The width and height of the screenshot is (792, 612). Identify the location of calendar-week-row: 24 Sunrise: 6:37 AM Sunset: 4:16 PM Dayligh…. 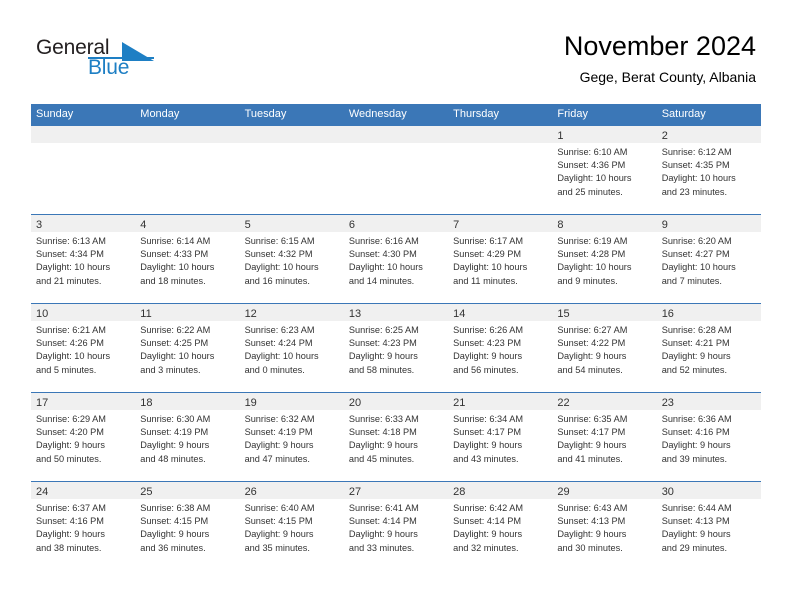
(396, 525).